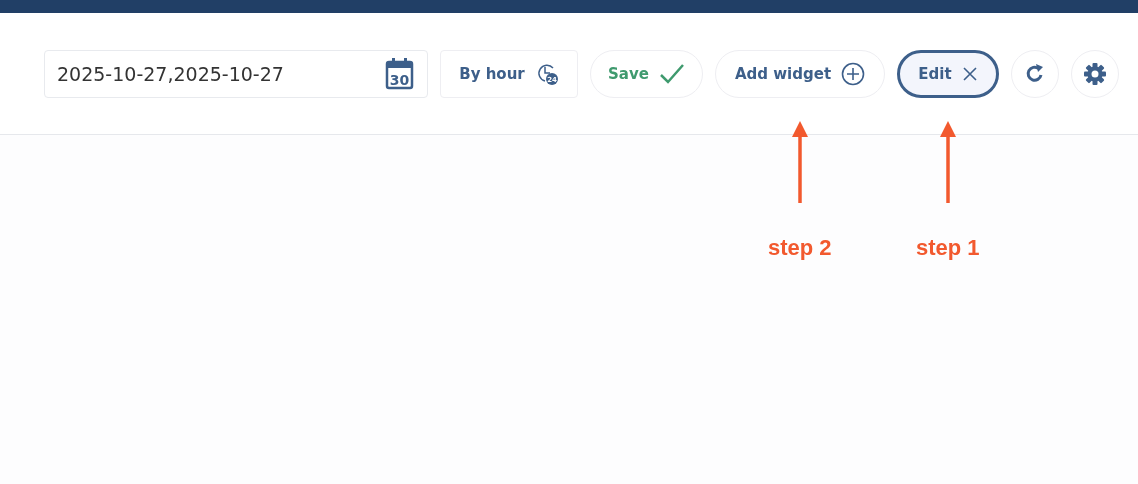 The width and height of the screenshot is (1138, 484). What do you see at coordinates (948, 74) in the screenshot?
I see `edit-button: Edit` at bounding box center [948, 74].